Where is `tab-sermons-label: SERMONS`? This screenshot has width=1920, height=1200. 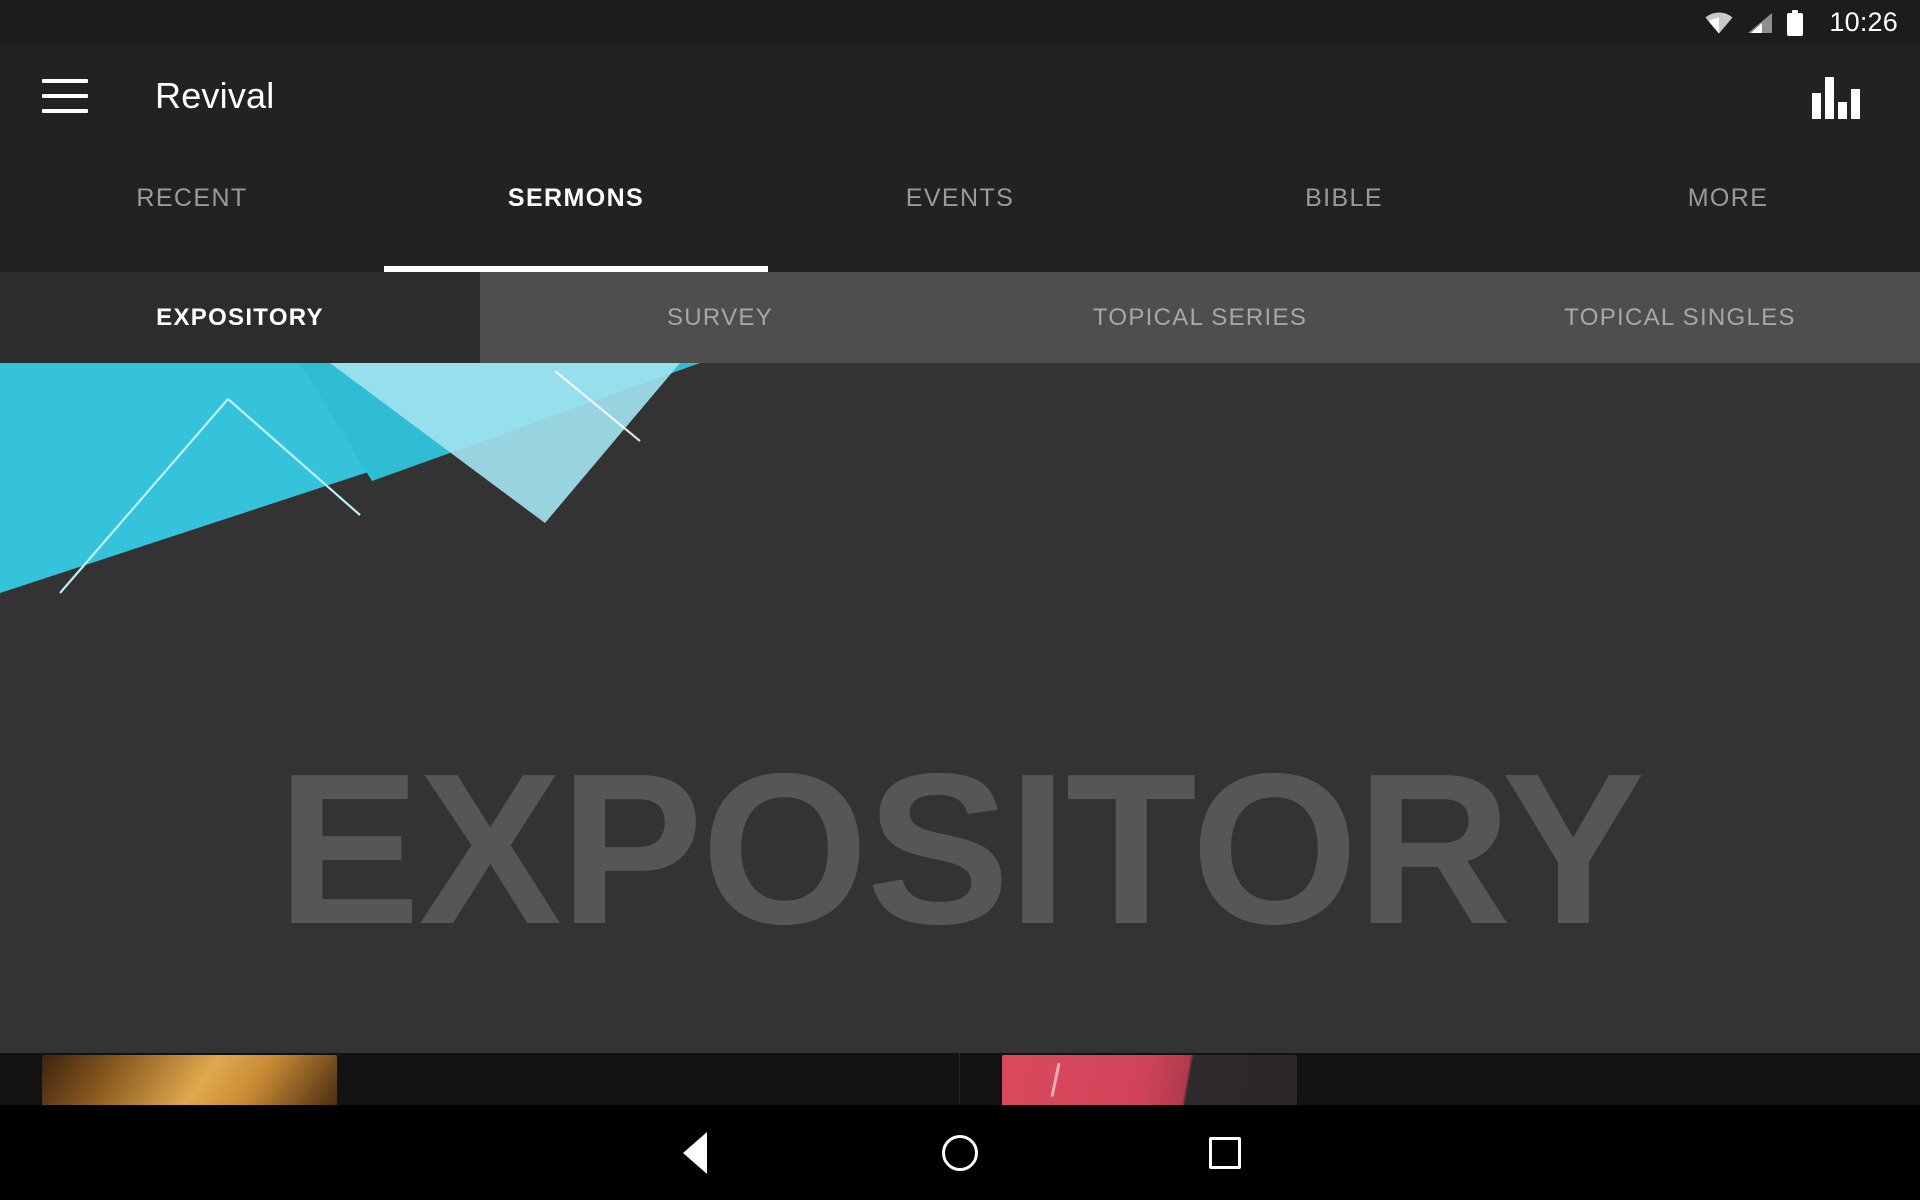
tab-sermons-label: SERMONS is located at coordinates (576, 198).